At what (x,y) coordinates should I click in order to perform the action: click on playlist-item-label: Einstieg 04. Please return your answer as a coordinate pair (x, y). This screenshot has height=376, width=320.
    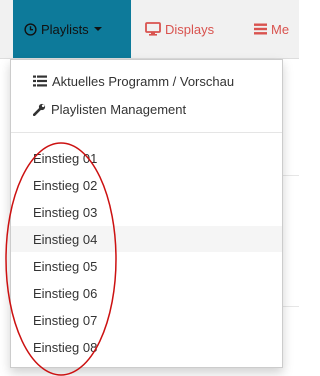
    Looking at the image, I should click on (65, 239).